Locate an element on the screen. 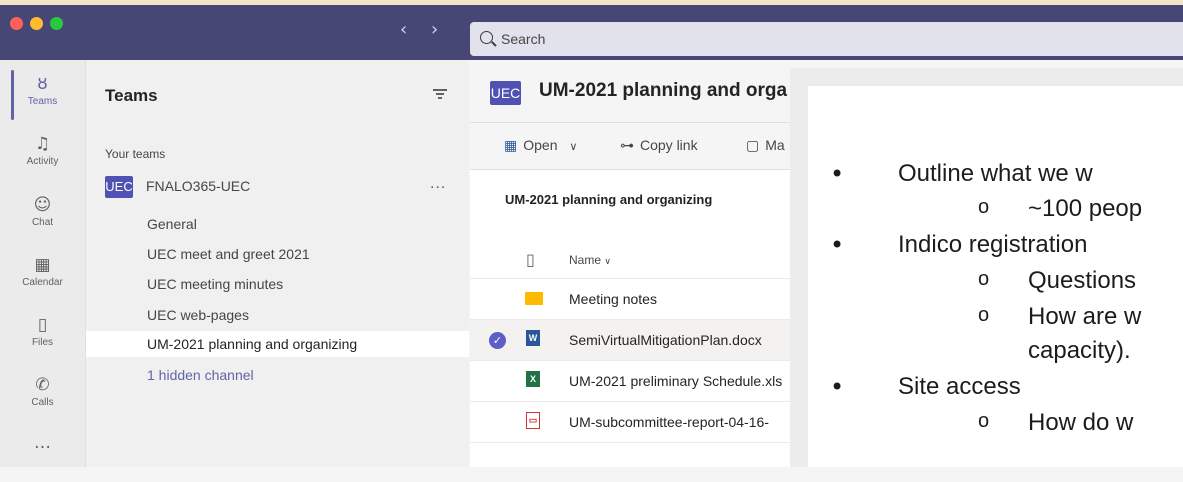  name-column-header: Name ∨ is located at coordinates (590, 260).